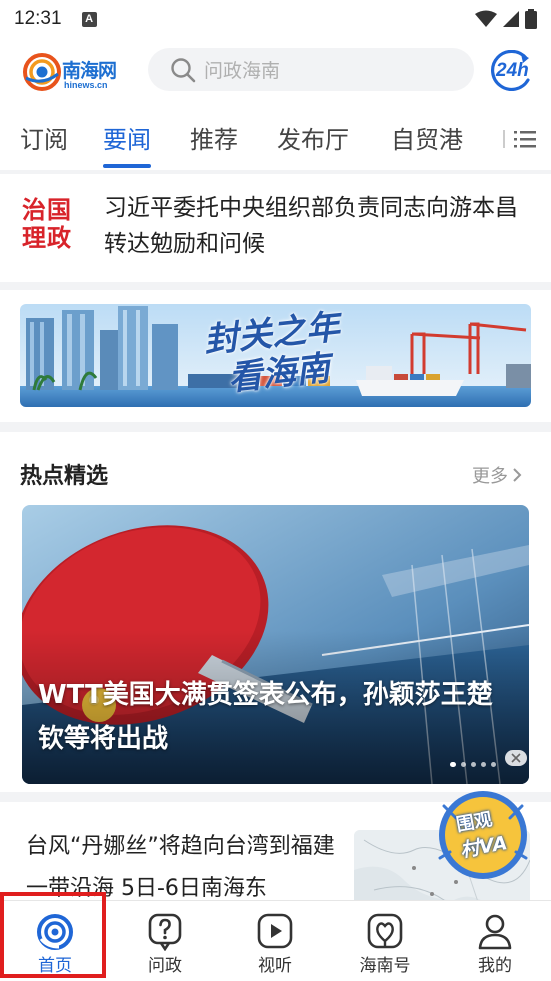 The width and height of the screenshot is (551, 981). What do you see at coordinates (55, 966) in the screenshot?
I see `nav-home-label: 首页` at bounding box center [55, 966].